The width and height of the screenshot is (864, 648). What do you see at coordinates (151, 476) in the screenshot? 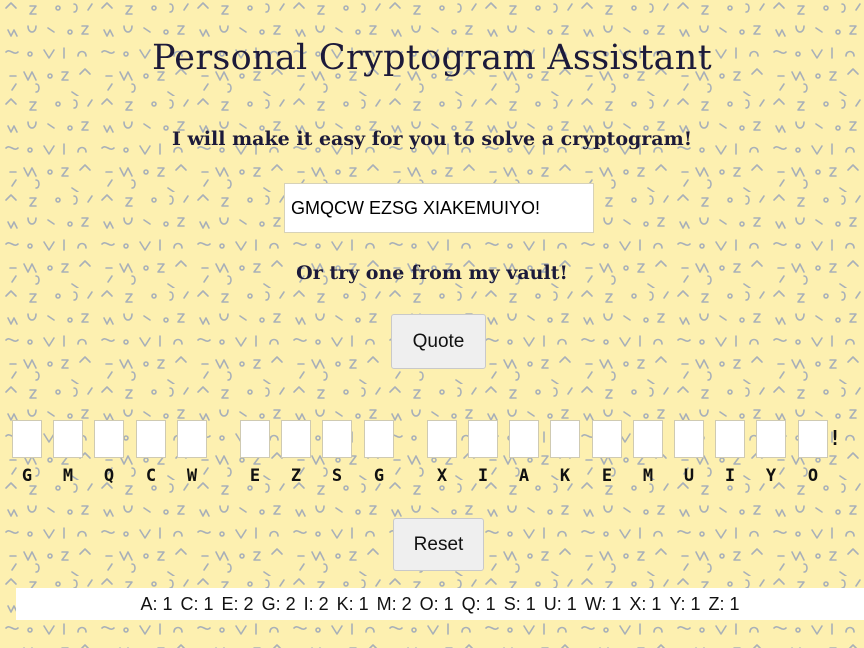
I see `cipher-letter: C` at bounding box center [151, 476].